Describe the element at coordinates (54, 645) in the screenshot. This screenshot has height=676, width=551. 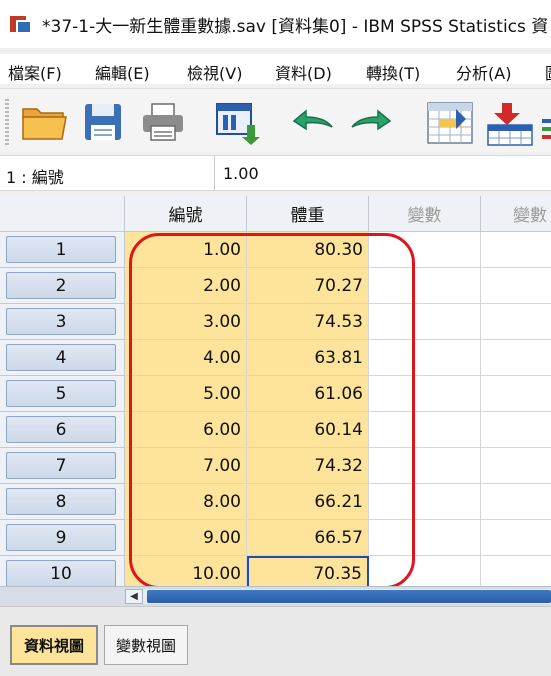
I see `tab-data-view: 資料視圖` at that location.